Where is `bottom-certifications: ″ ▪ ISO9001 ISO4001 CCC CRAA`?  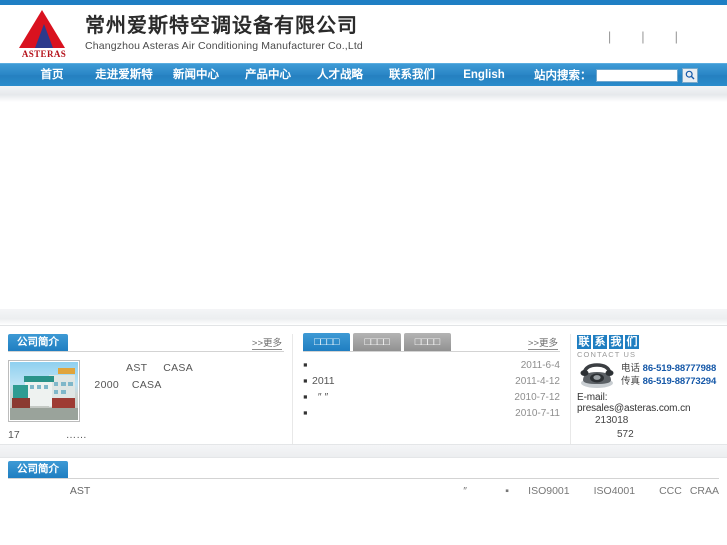 bottom-certifications: ″ ▪ ISO9001 ISO4001 CCC CRAA is located at coordinates (581, 491).